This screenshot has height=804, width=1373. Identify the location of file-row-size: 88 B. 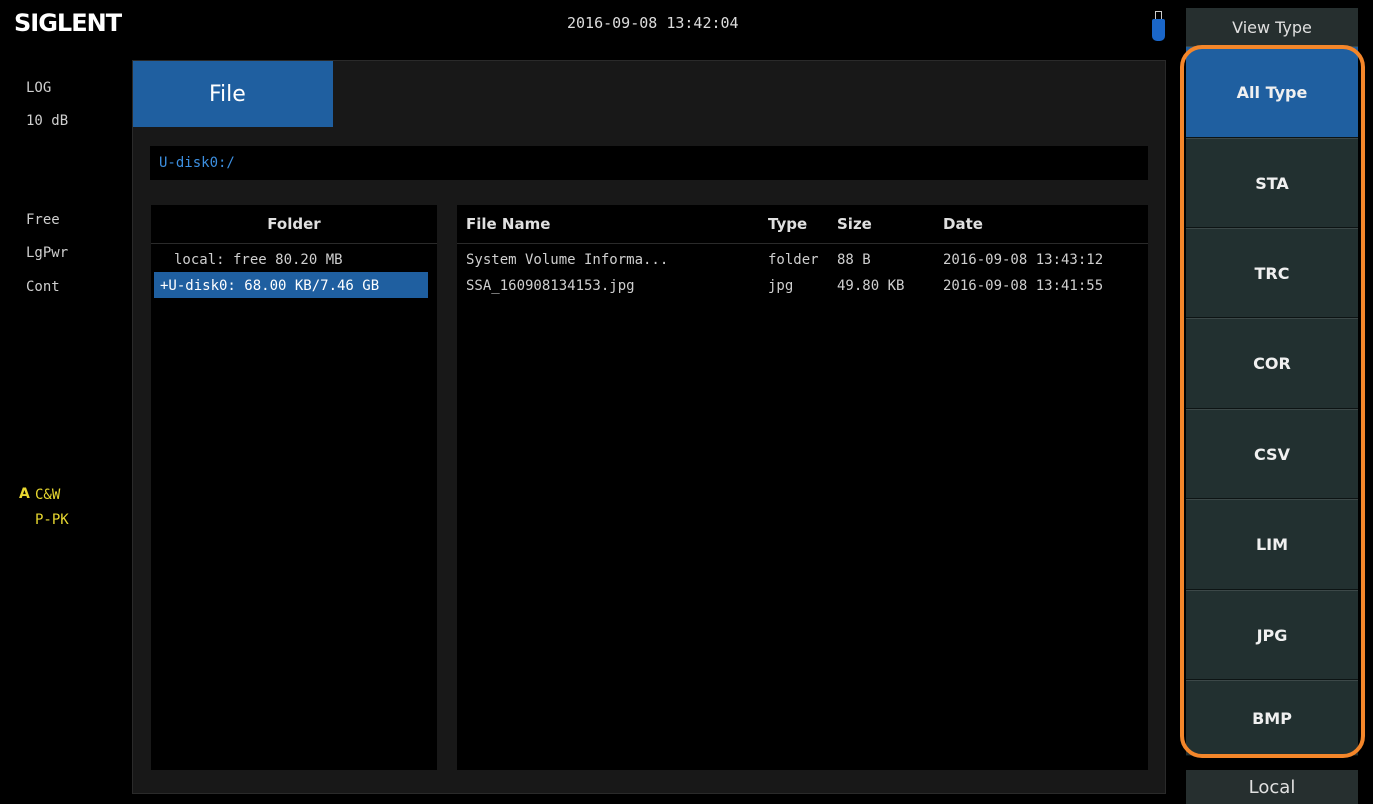
(854, 260).